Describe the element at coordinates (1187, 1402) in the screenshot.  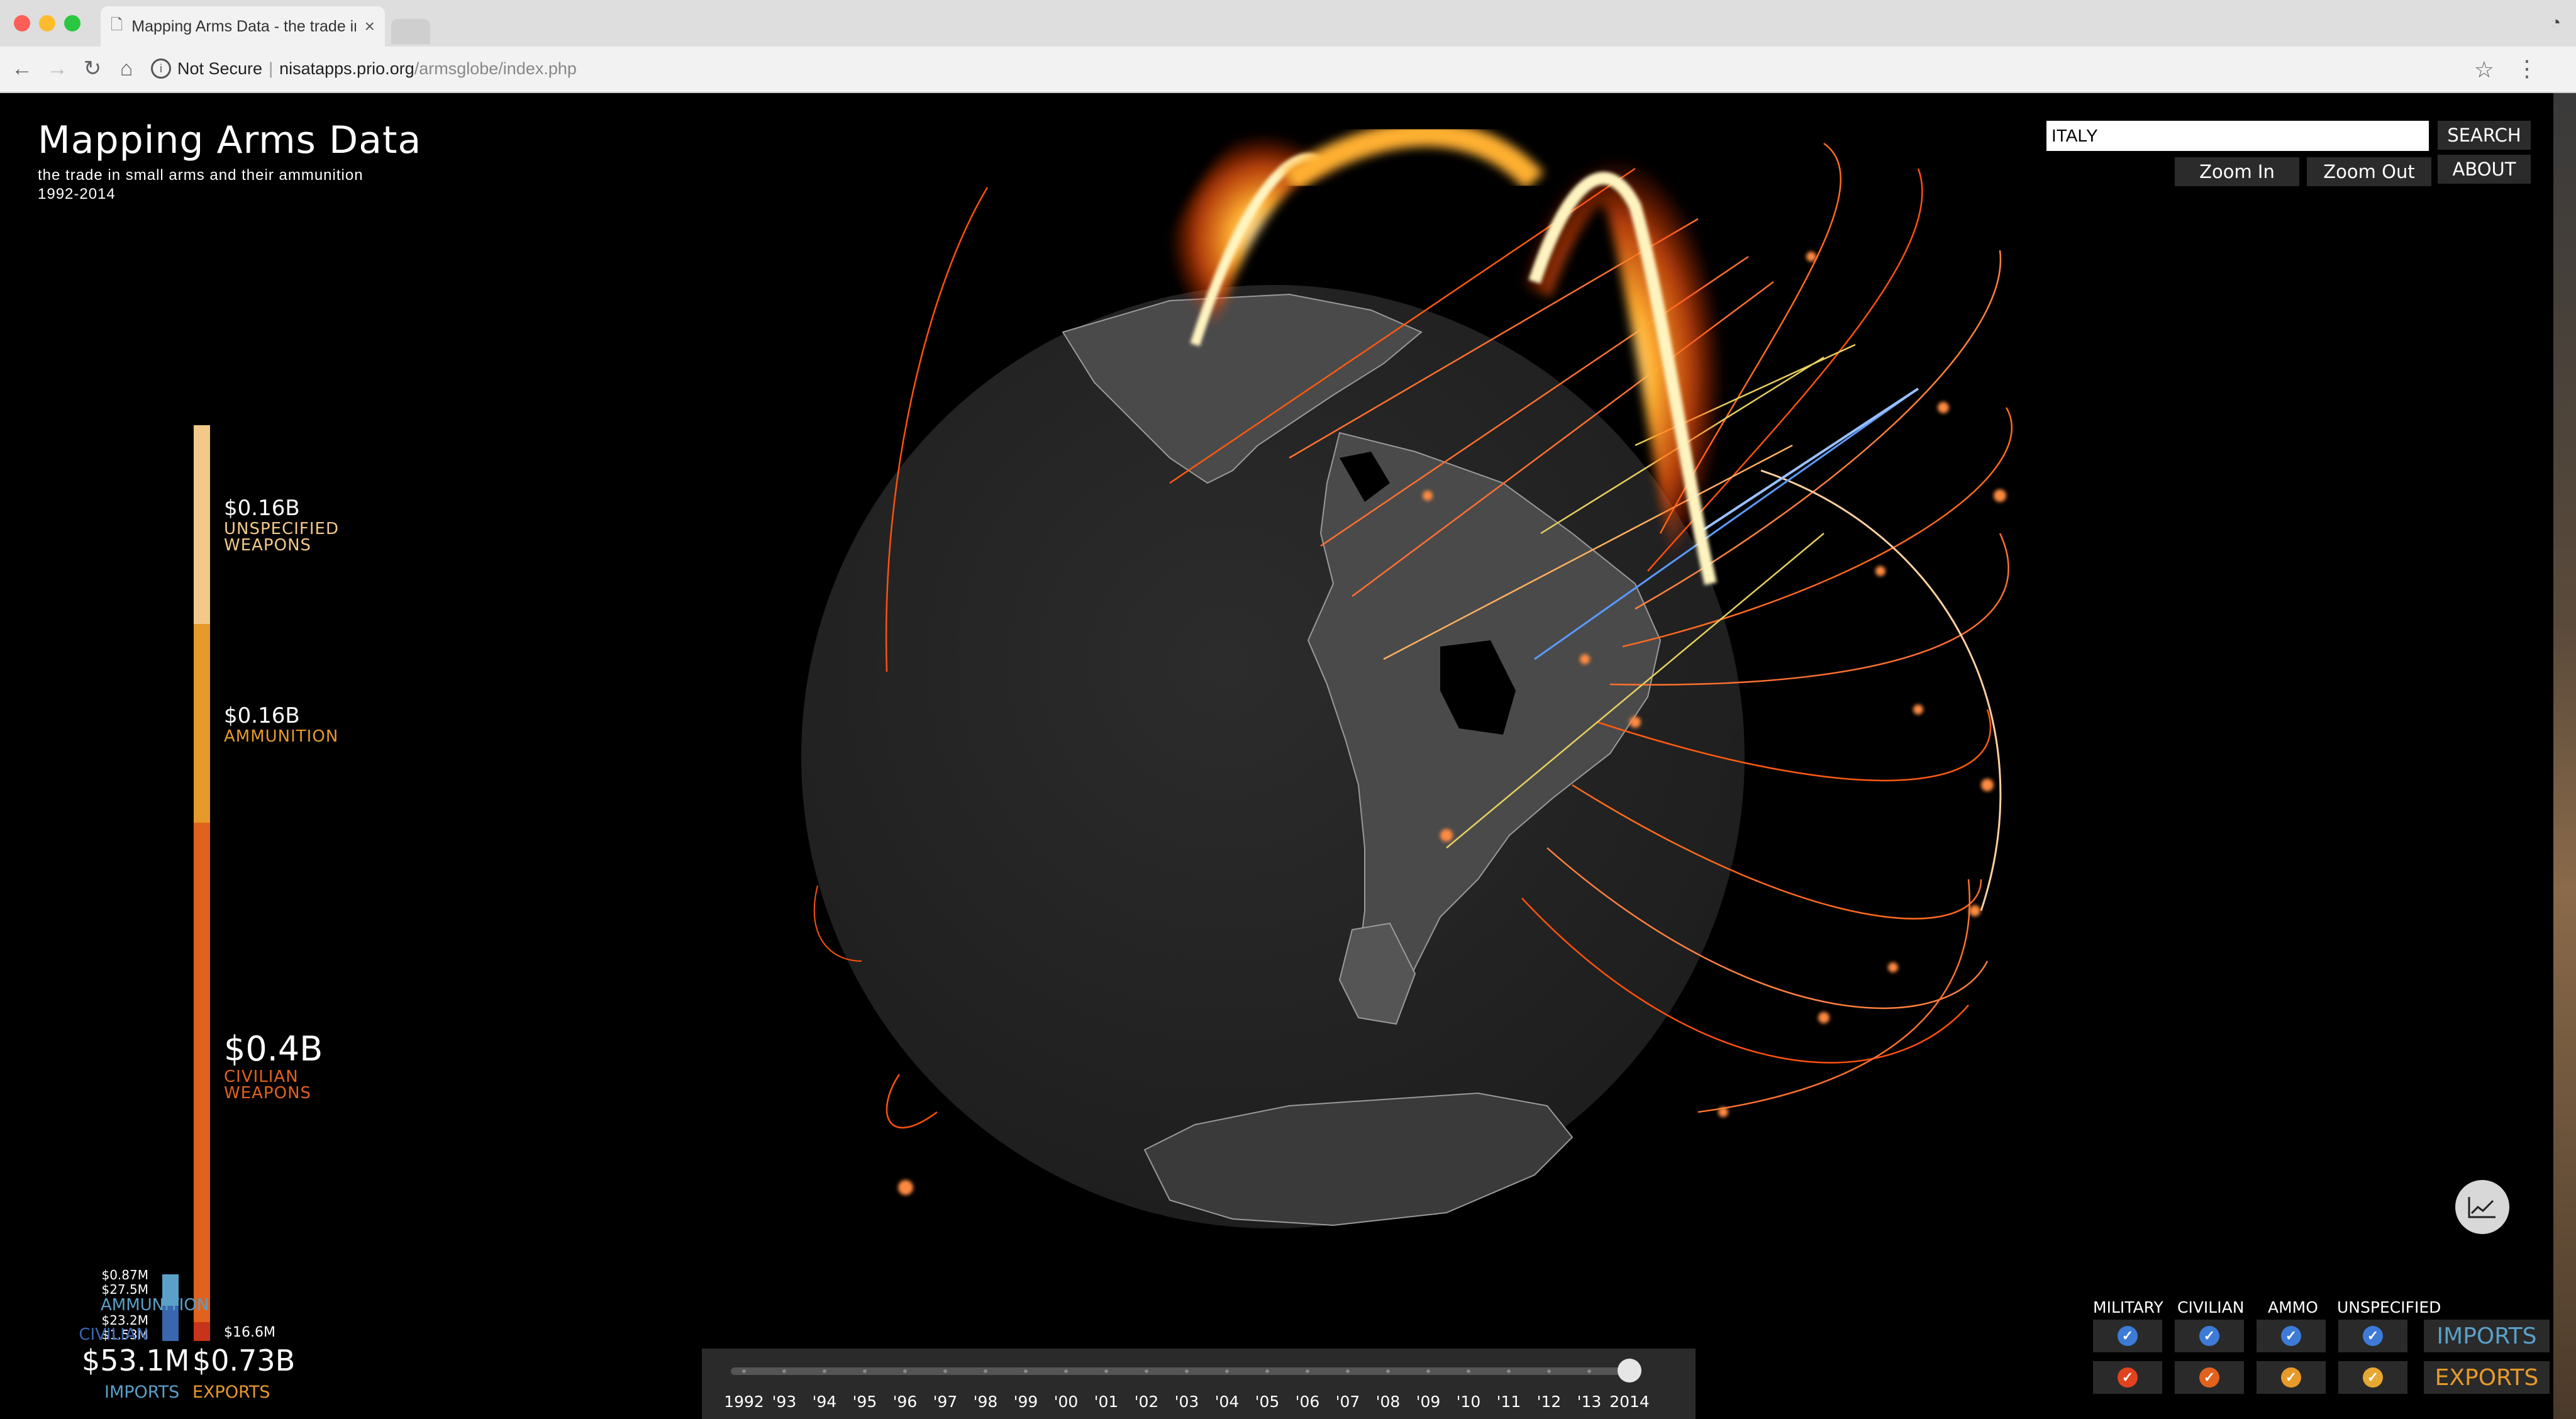
I see `timeline-year-label: '03` at that location.